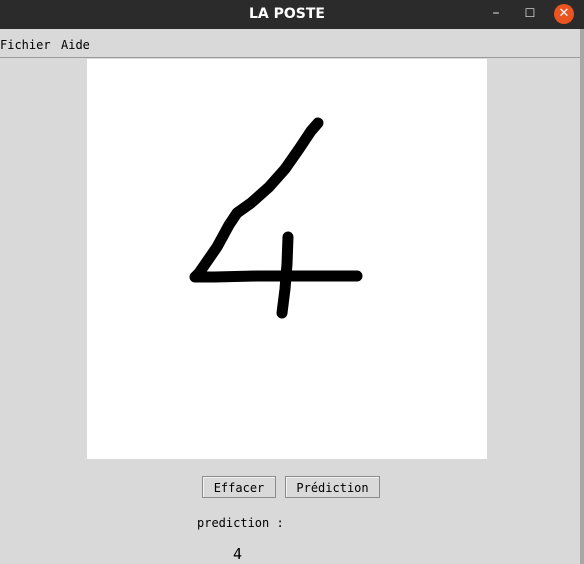 The image size is (584, 564). I want to click on maximize-icon: ☐, so click(530, 14).